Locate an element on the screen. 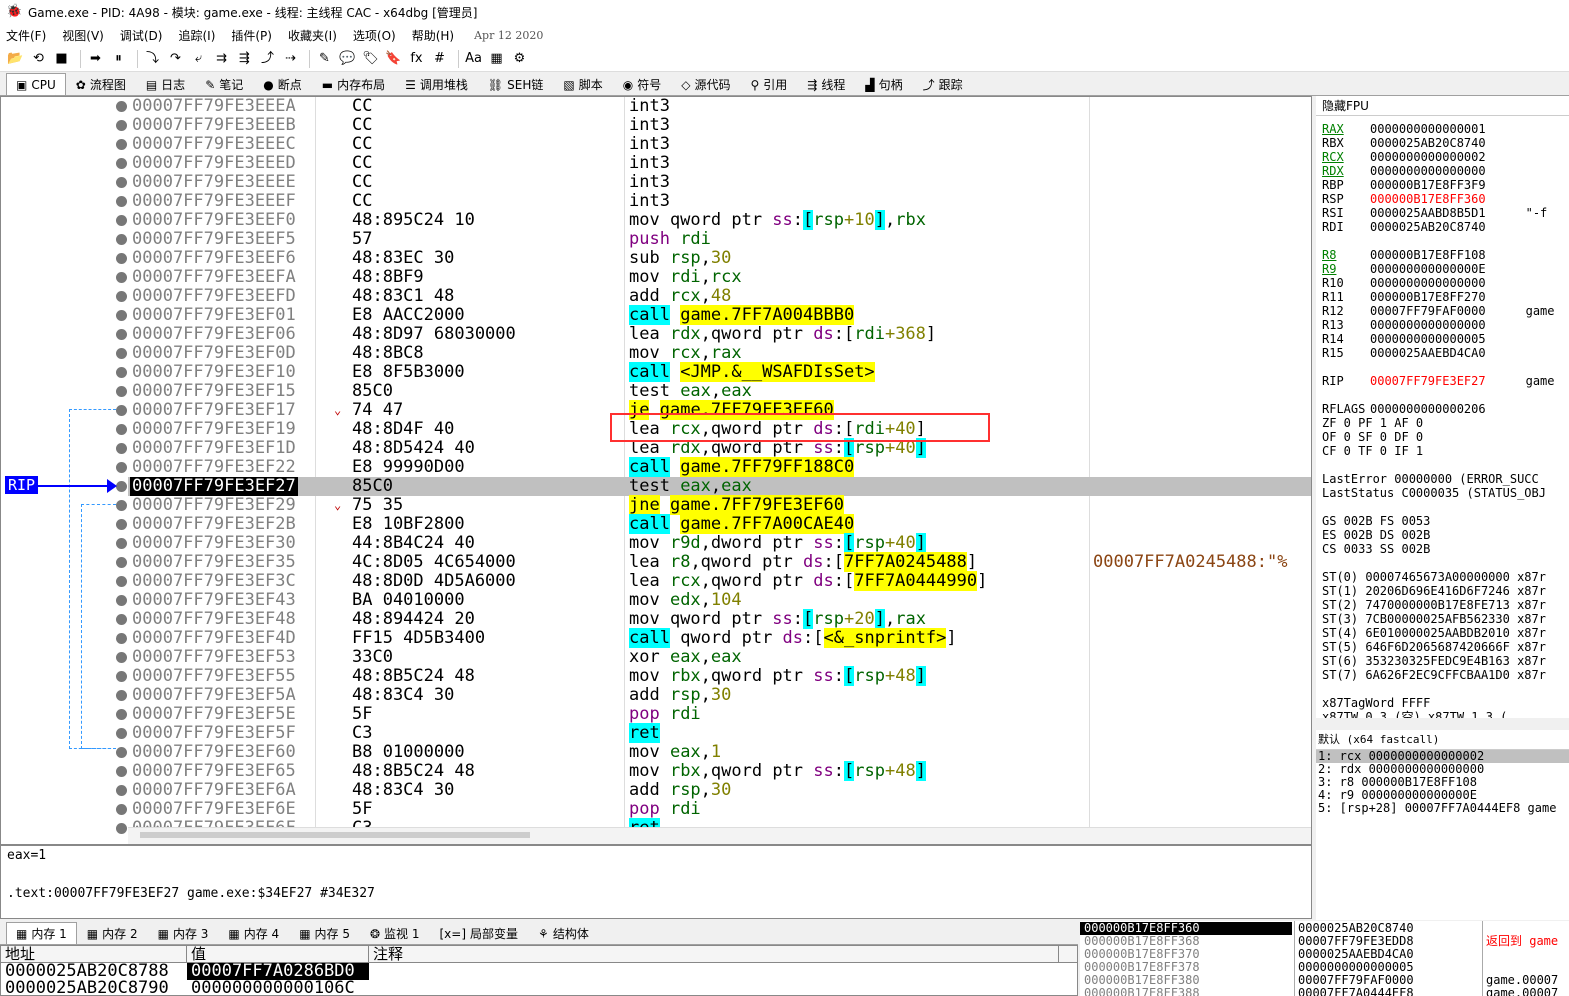 The width and height of the screenshot is (1569, 996). register-row: RDI 0000025AB20C8740 is located at coordinates (1404, 227).